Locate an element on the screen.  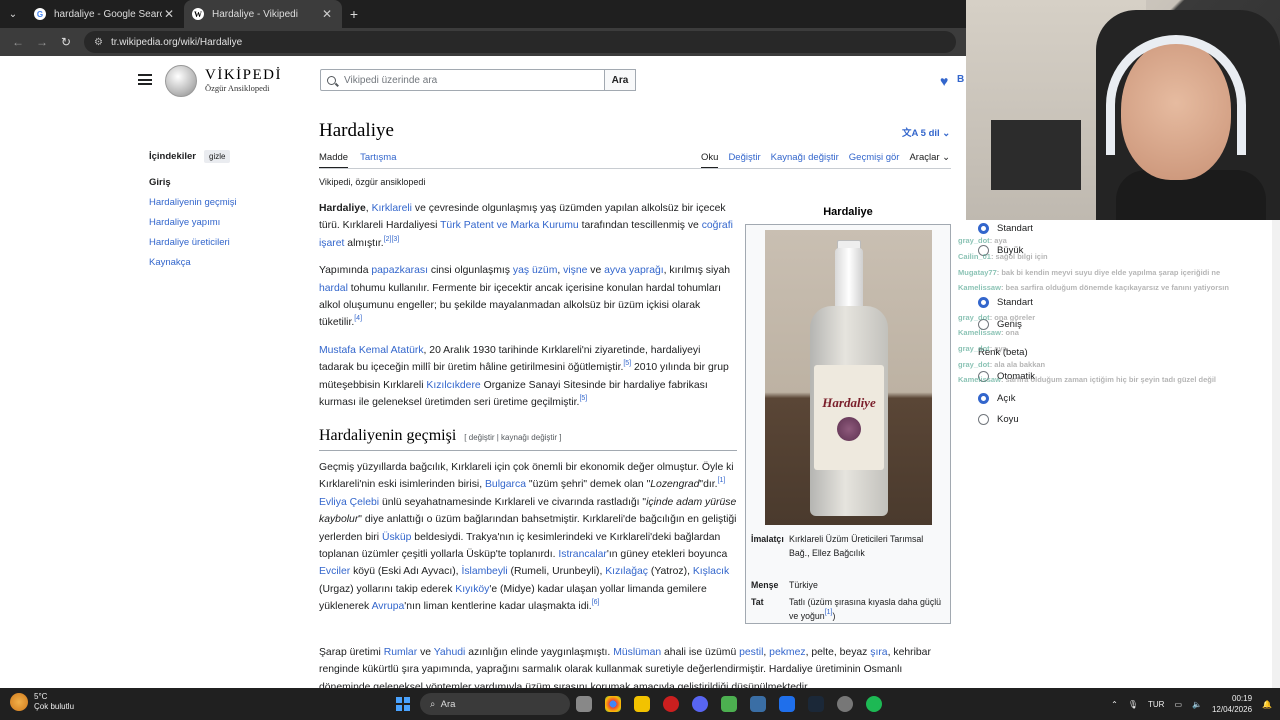
search-button: Ara is located at coordinates (620, 80).